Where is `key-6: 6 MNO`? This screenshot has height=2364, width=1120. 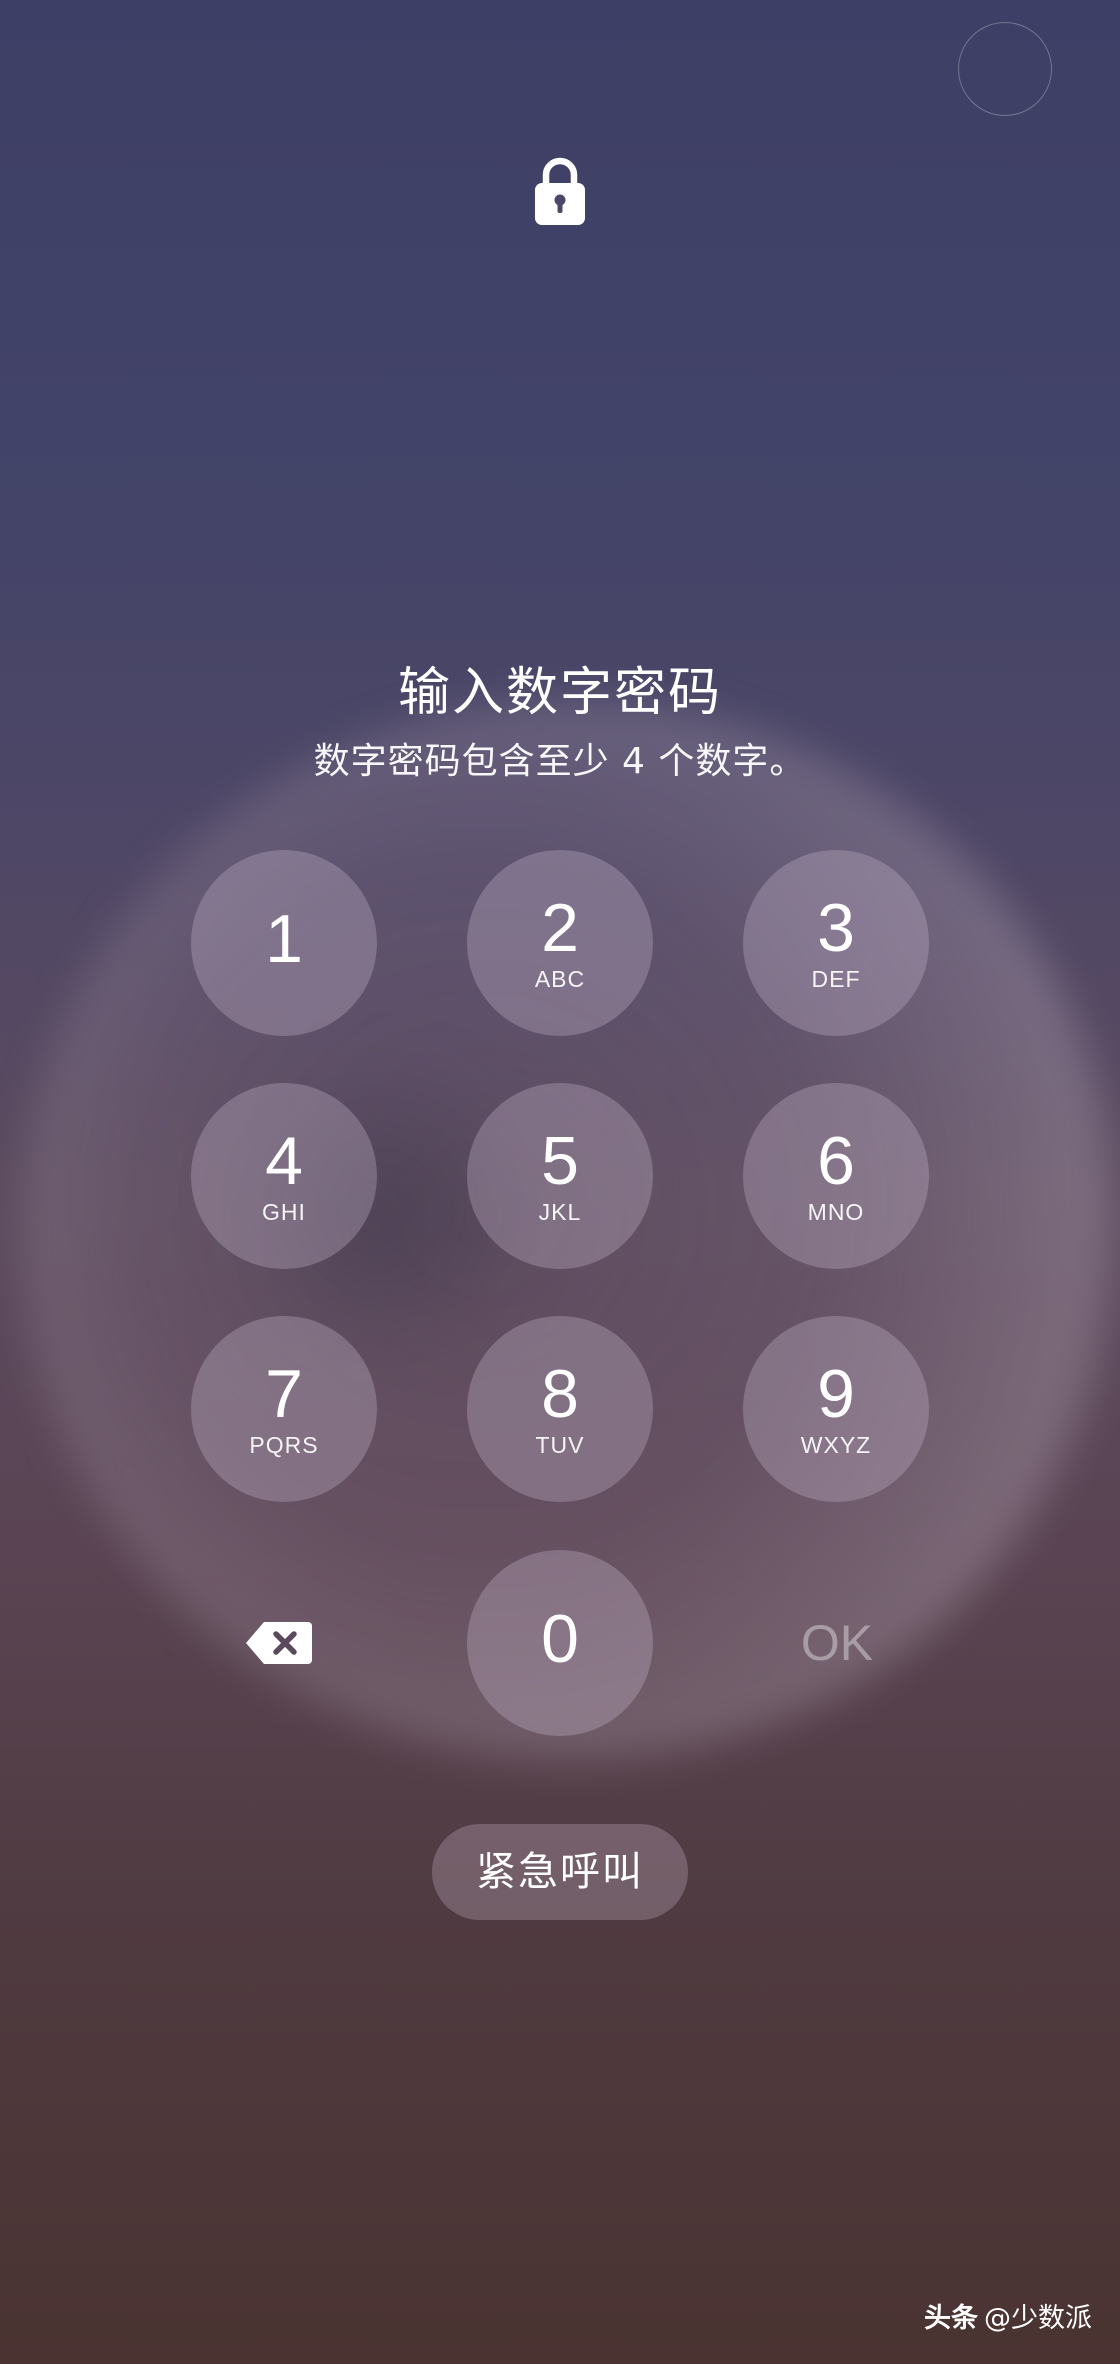
key-6: 6 MNO is located at coordinates (836, 1176).